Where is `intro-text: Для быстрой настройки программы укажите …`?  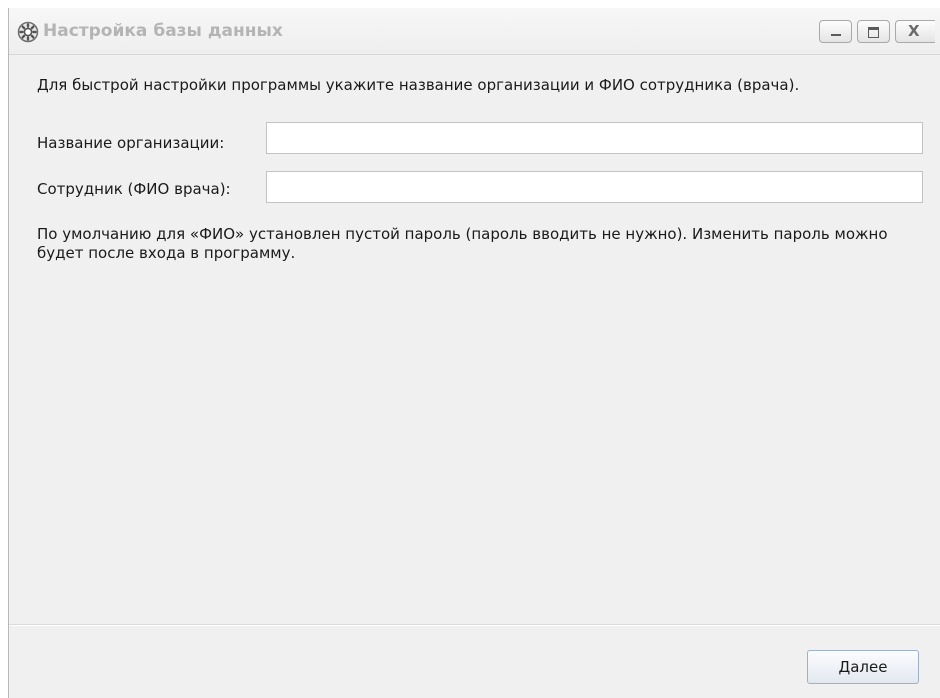 intro-text: Для быстрой настройки программы укажите … is located at coordinates (418, 85).